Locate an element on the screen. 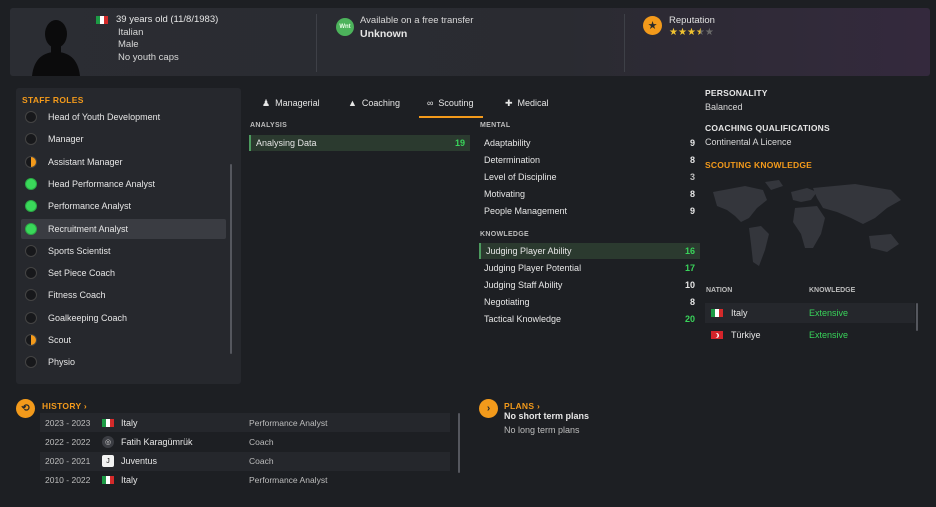 This screenshot has height=507, width=936. history-row: 2010 - 2022 Italy Performance Analyst is located at coordinates (245, 480).